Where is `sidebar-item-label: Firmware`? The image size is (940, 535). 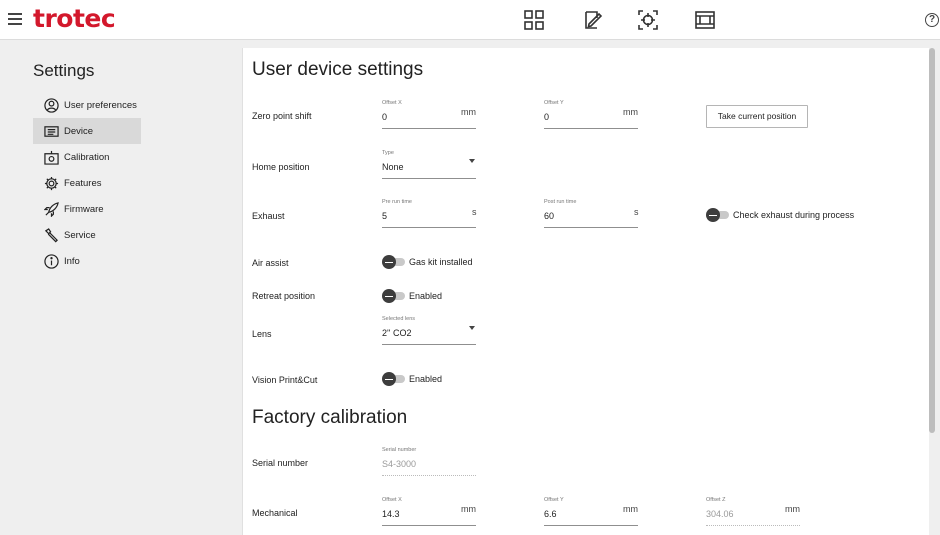 sidebar-item-label: Firmware is located at coordinates (84, 209).